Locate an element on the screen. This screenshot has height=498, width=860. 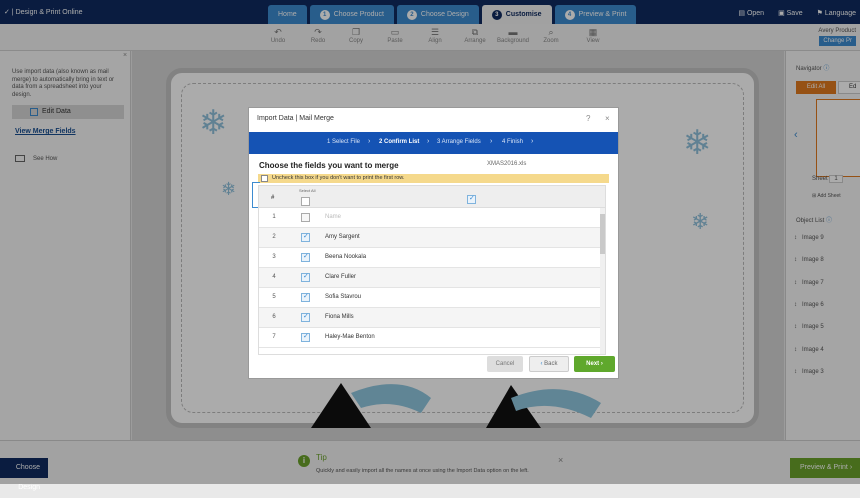
table-scrollbar is located at coordinates (602, 281).